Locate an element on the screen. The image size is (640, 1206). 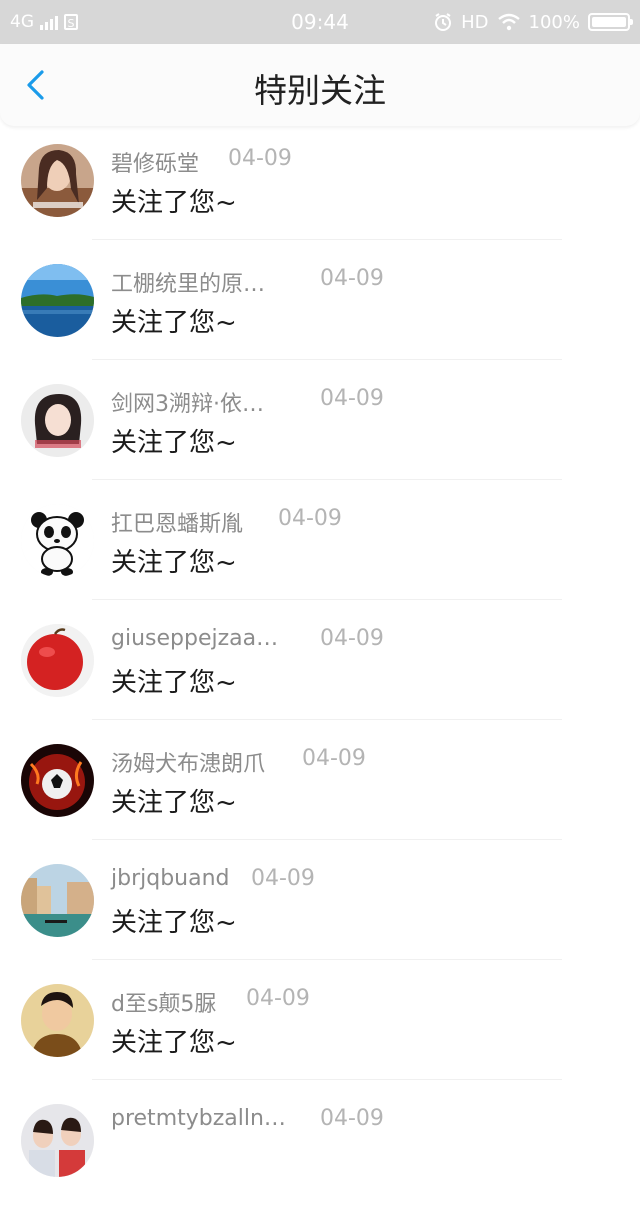
nav-header: 特别关注 is located at coordinates (320, 85).